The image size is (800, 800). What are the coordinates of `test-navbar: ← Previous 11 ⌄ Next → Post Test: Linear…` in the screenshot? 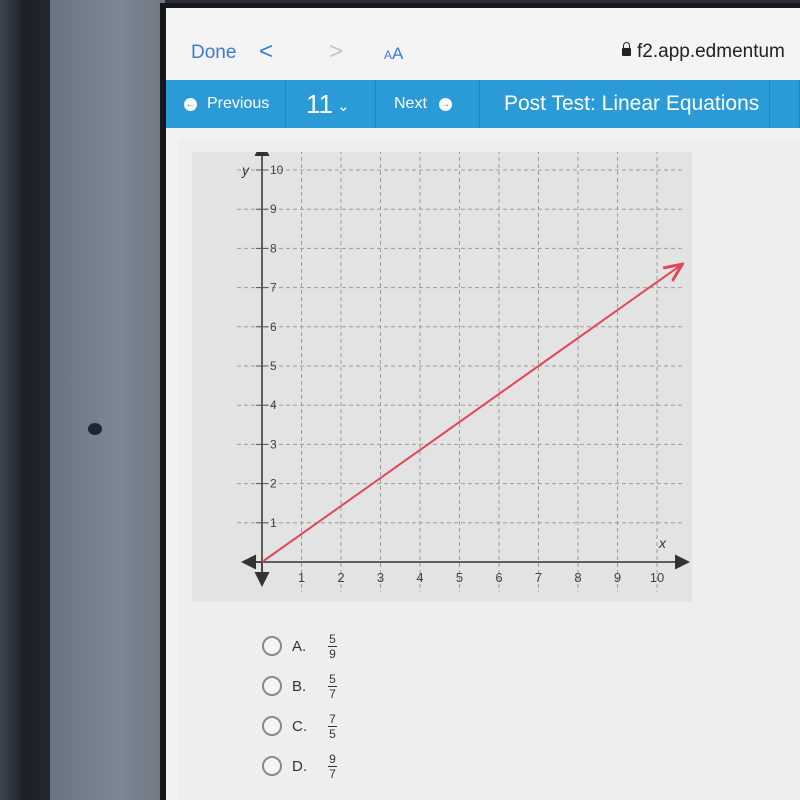 It's located at (483, 104).